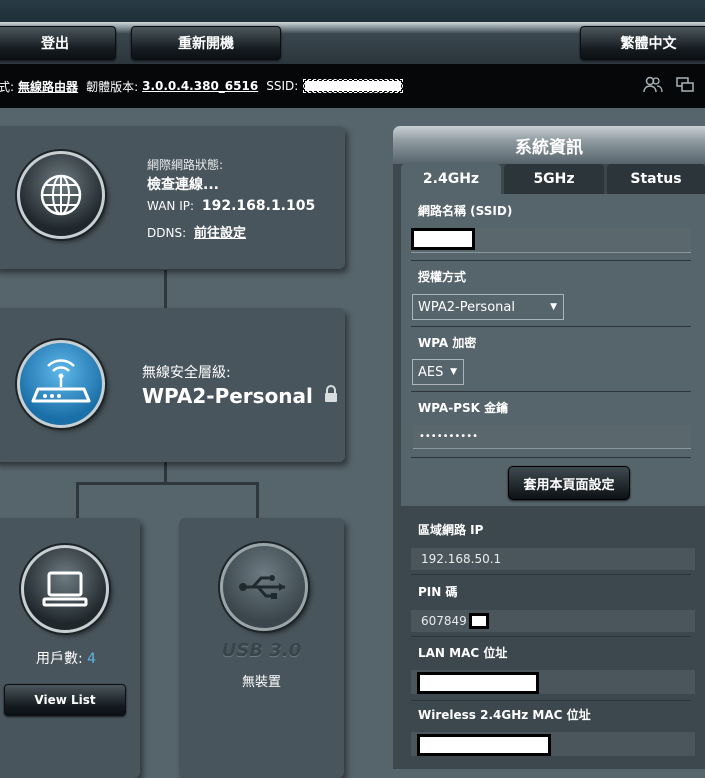  I want to click on usb-version-label: USB 3.0, so click(261, 650).